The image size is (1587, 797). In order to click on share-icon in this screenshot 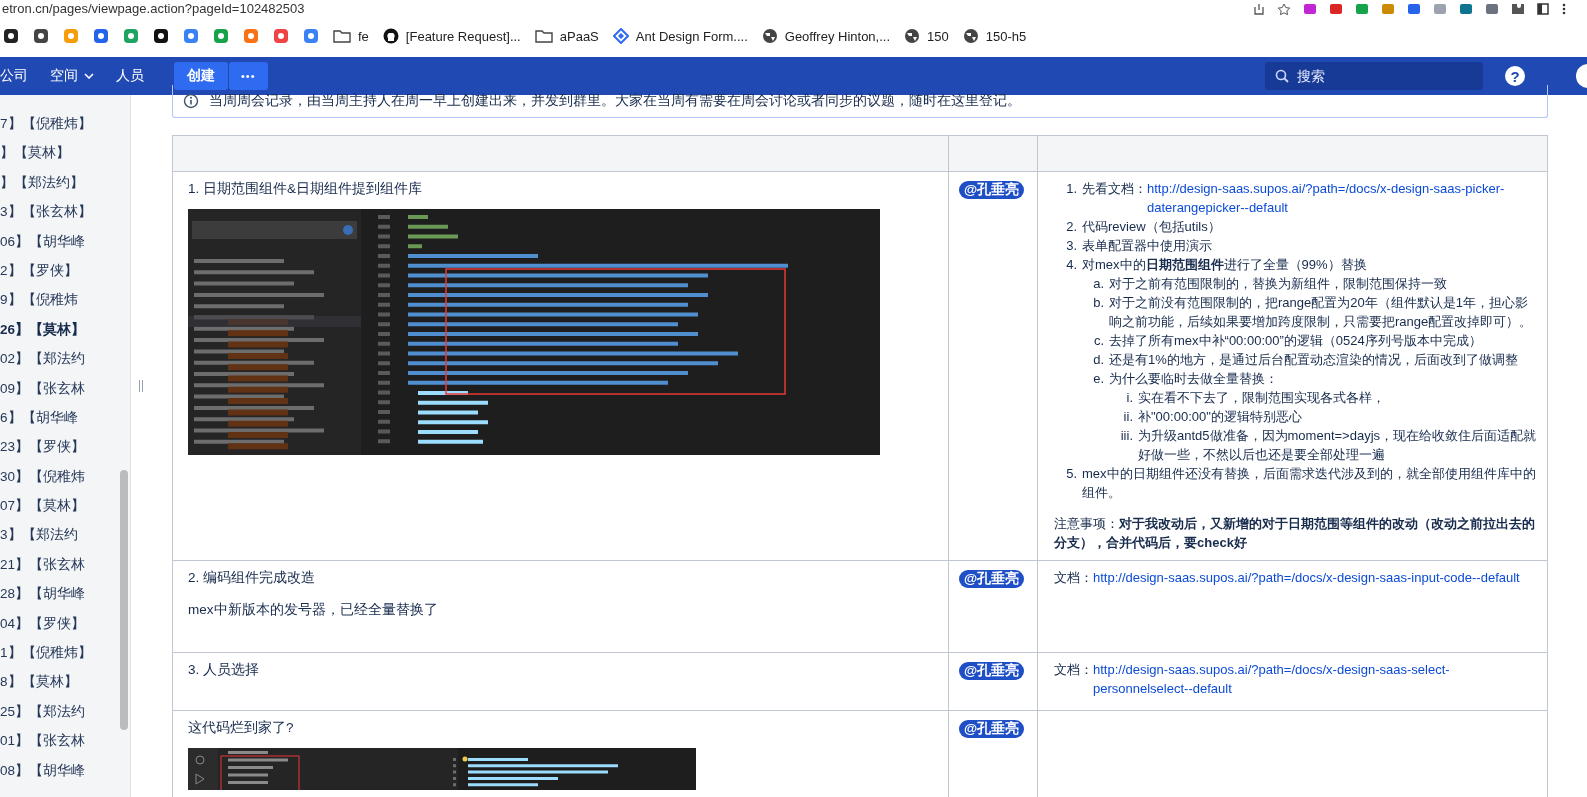, I will do `click(1259, 8)`.